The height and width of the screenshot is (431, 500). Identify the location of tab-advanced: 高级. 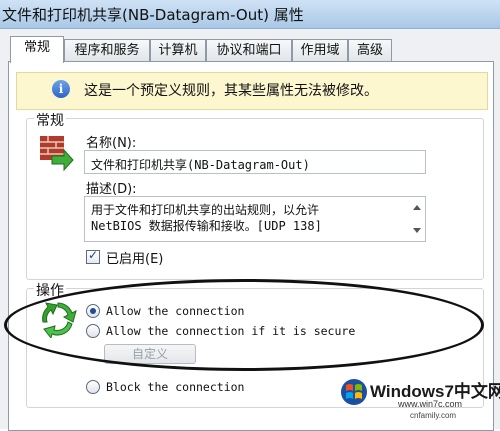
(370, 50).